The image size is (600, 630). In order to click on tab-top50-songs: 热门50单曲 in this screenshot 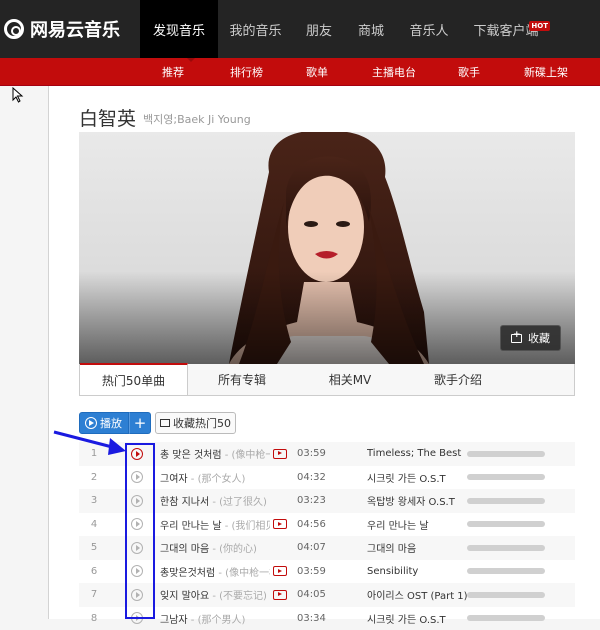, I will do `click(134, 379)`.